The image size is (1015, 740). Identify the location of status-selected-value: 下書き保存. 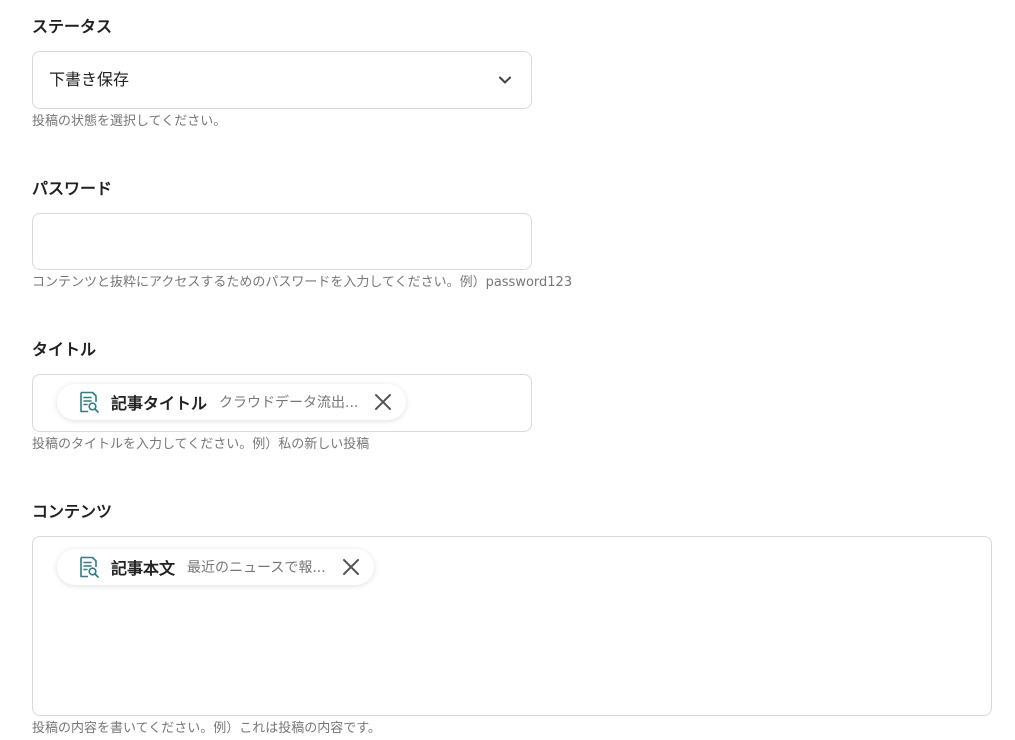
(89, 79).